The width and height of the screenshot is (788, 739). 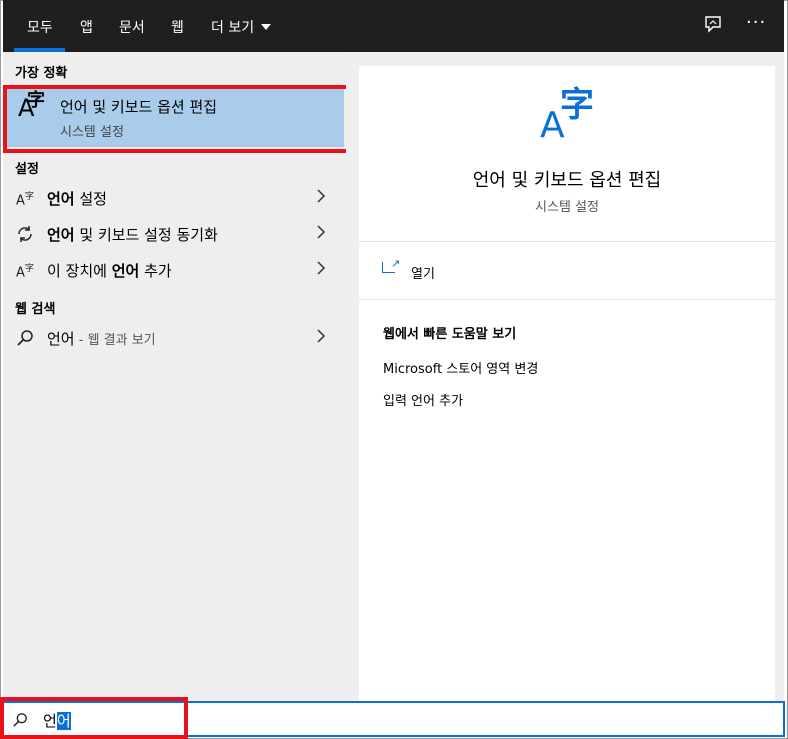 I want to click on help-link-add-input-language: 입력 언어 추가, so click(x=423, y=399).